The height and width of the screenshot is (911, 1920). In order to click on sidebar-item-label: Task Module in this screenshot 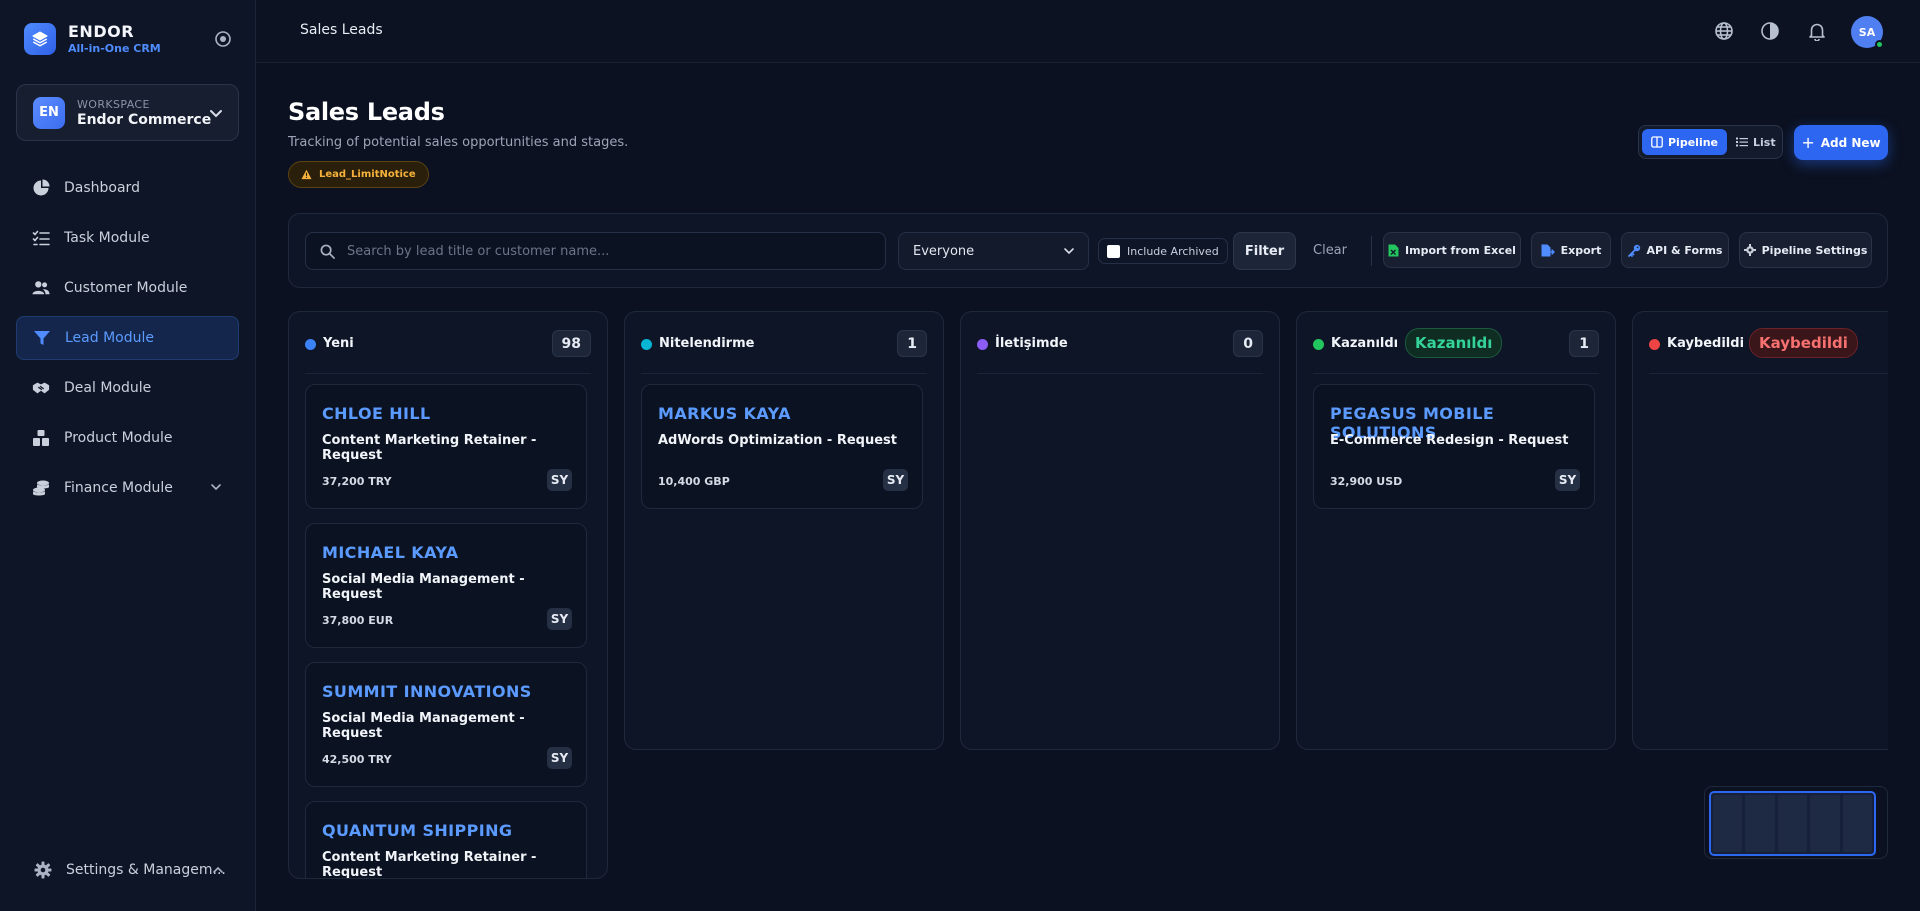, I will do `click(107, 238)`.